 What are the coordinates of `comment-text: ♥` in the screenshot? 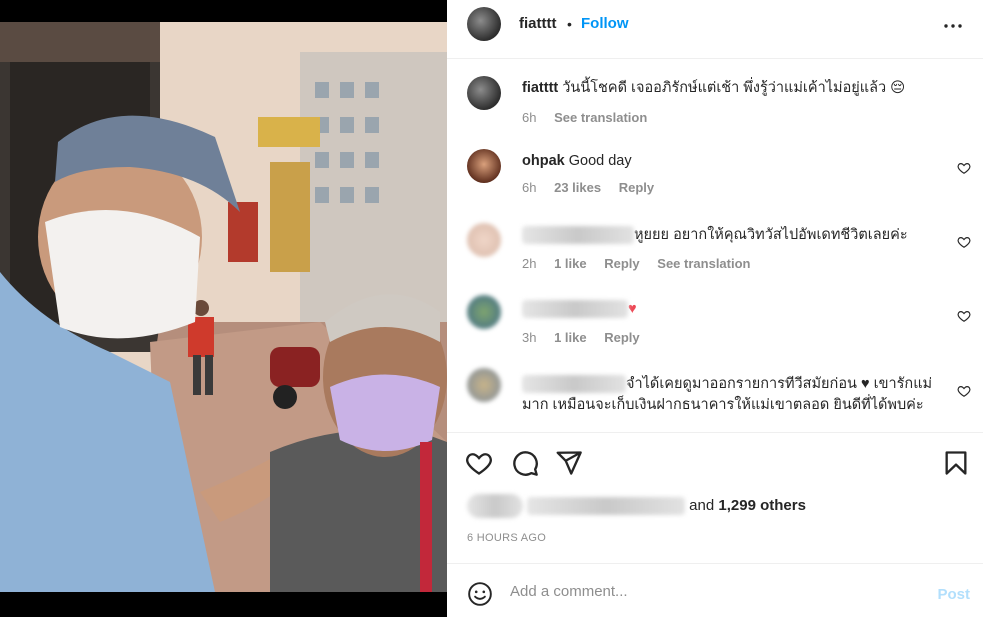 It's located at (632, 309).